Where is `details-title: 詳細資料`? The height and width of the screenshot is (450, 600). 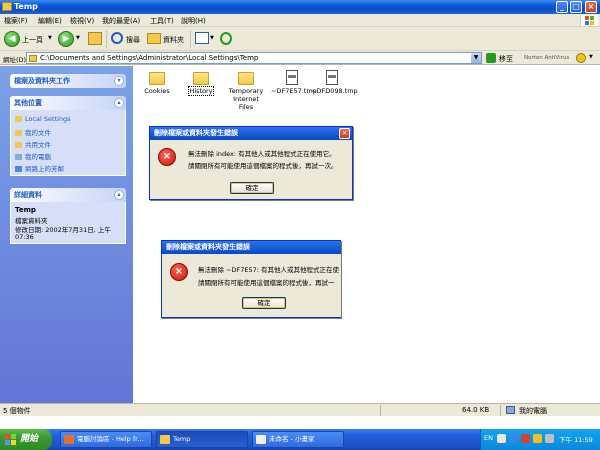
details-title: 詳細資料 is located at coordinates (28, 195).